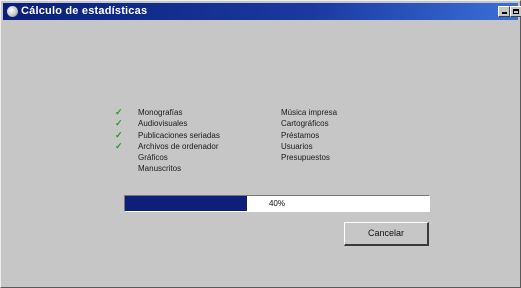 The image size is (521, 288). I want to click on list-item-label: Publicaciones seriadas, so click(179, 135).